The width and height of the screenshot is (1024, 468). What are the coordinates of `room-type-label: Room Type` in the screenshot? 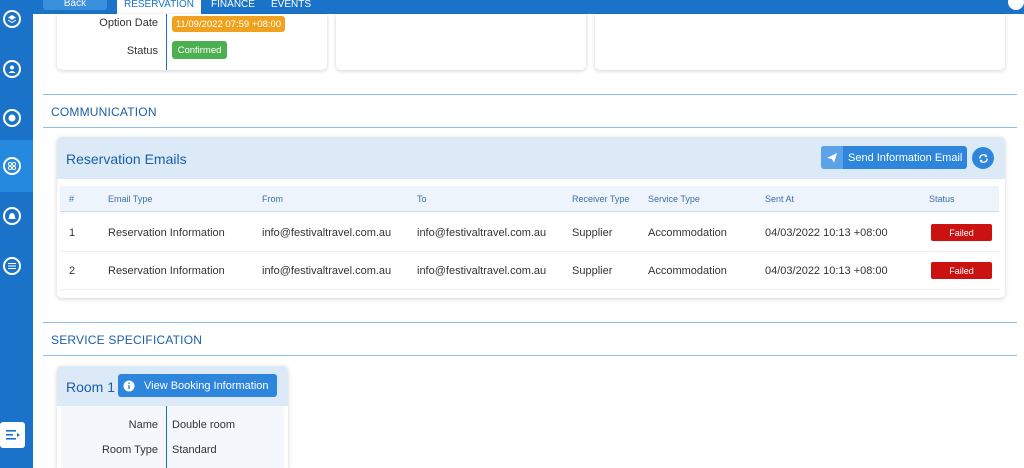 It's located at (129, 450).